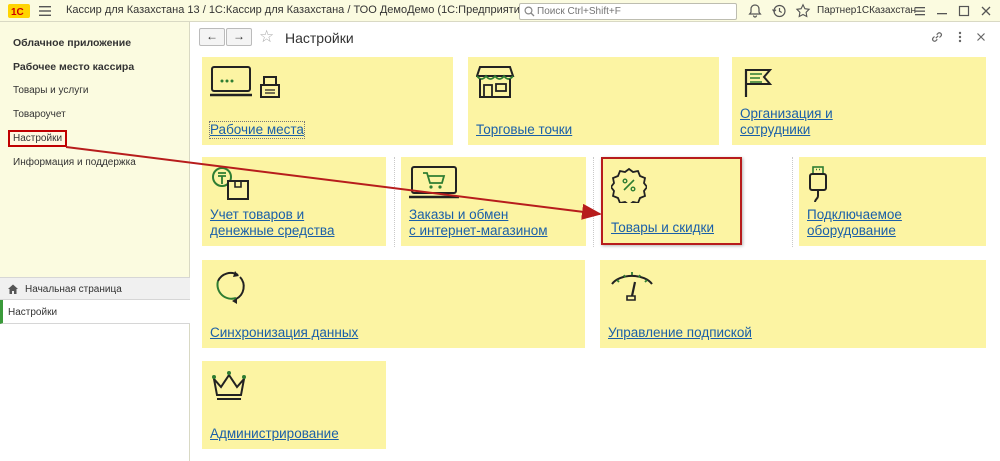  Describe the element at coordinates (245, 82) in the screenshot. I see `workstation-printer-icon` at that location.